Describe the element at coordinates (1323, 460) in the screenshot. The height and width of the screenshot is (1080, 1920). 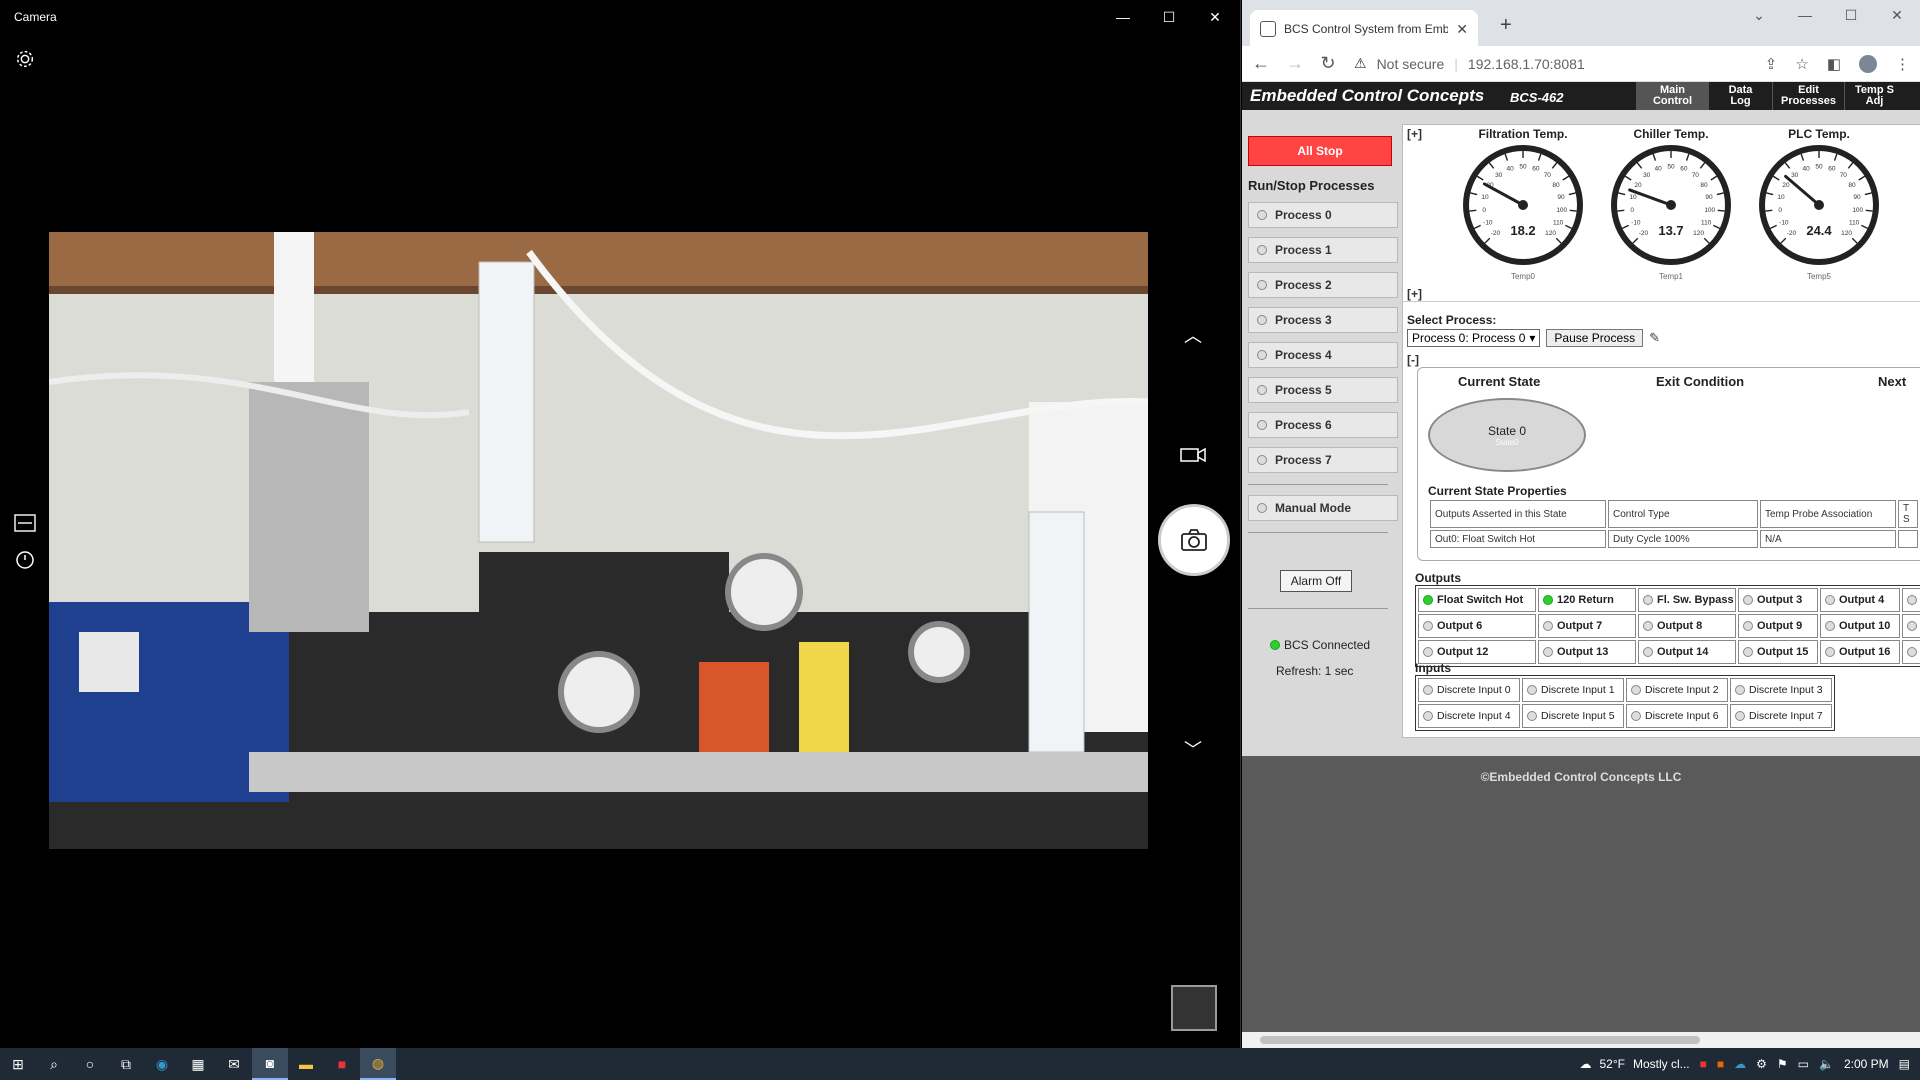
I see `process-button: Process 7` at that location.